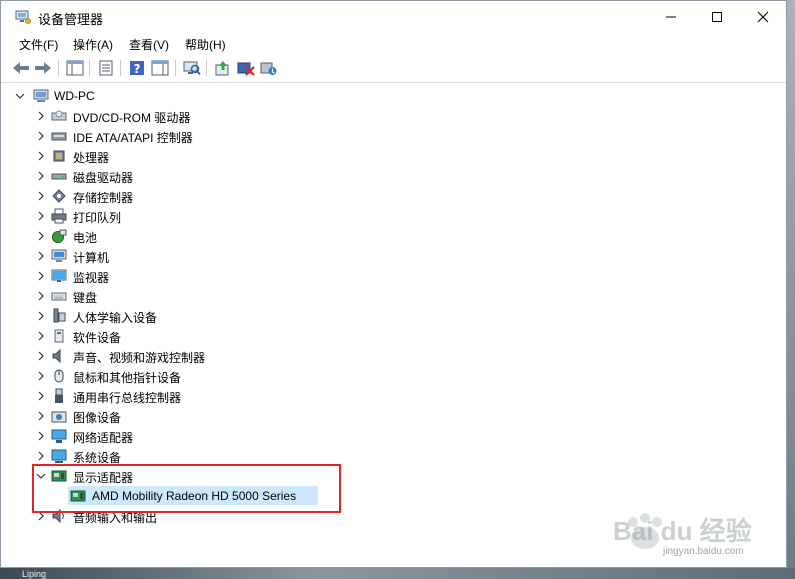 This screenshot has width=795, height=579. What do you see at coordinates (59, 196) in the screenshot?
I see `storage-controller-icon` at bounding box center [59, 196].